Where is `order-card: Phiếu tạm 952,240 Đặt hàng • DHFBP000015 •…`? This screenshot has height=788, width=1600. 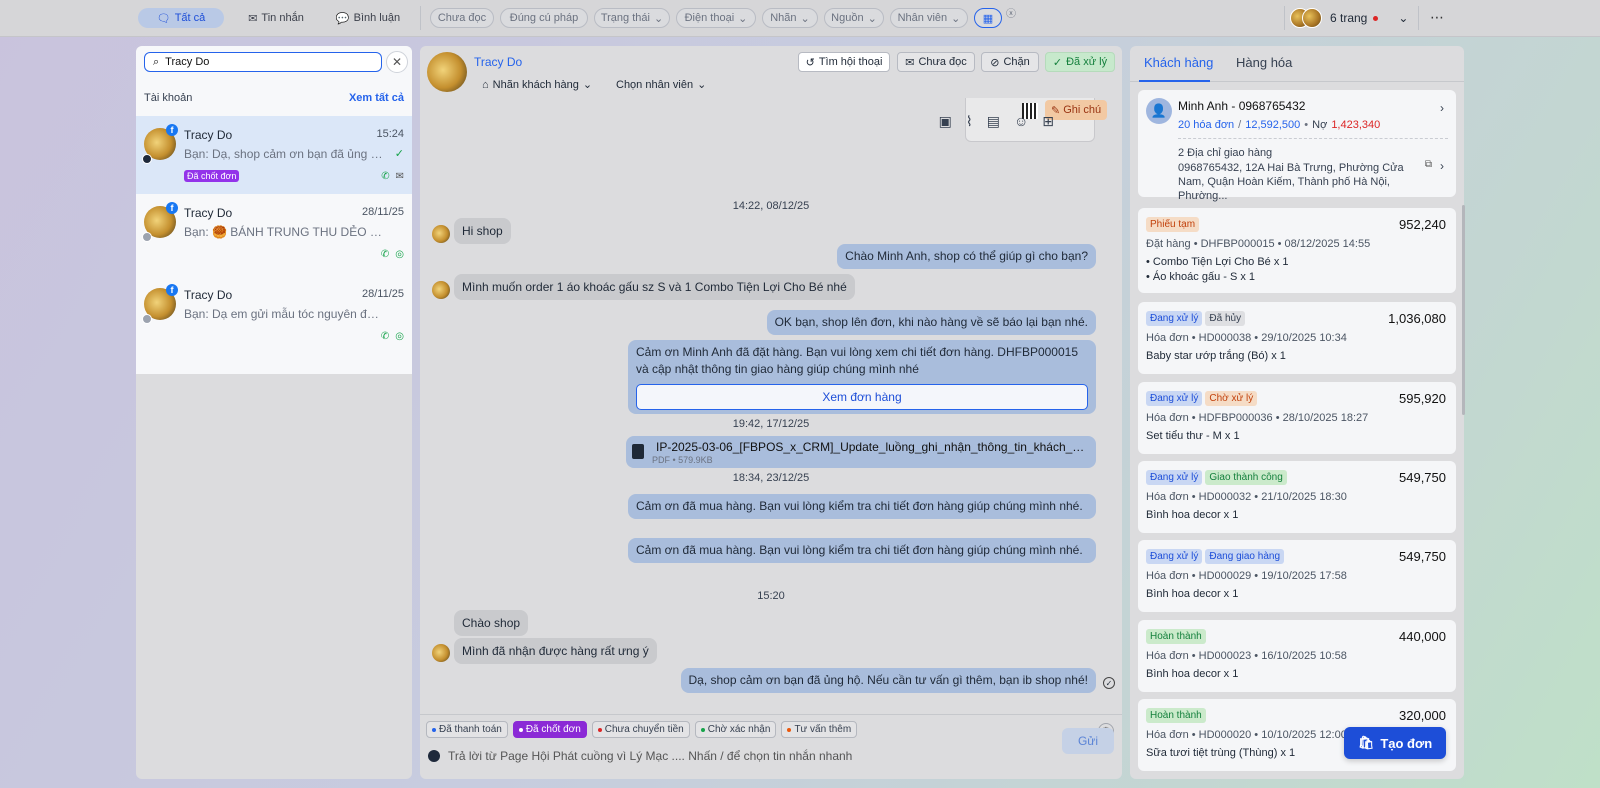 order-card: Phiếu tạm 952,240 Đặt hàng • DHFBP000015 •… is located at coordinates (1297, 250).